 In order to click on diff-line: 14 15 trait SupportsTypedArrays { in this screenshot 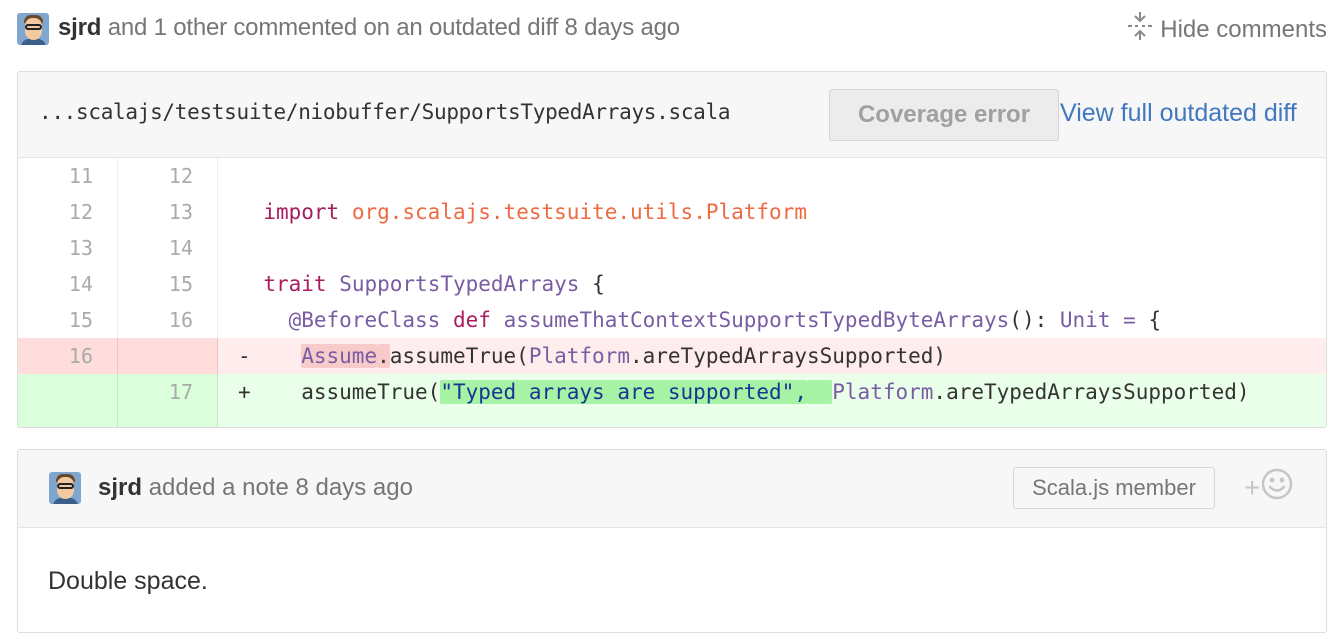, I will do `click(672, 284)`.